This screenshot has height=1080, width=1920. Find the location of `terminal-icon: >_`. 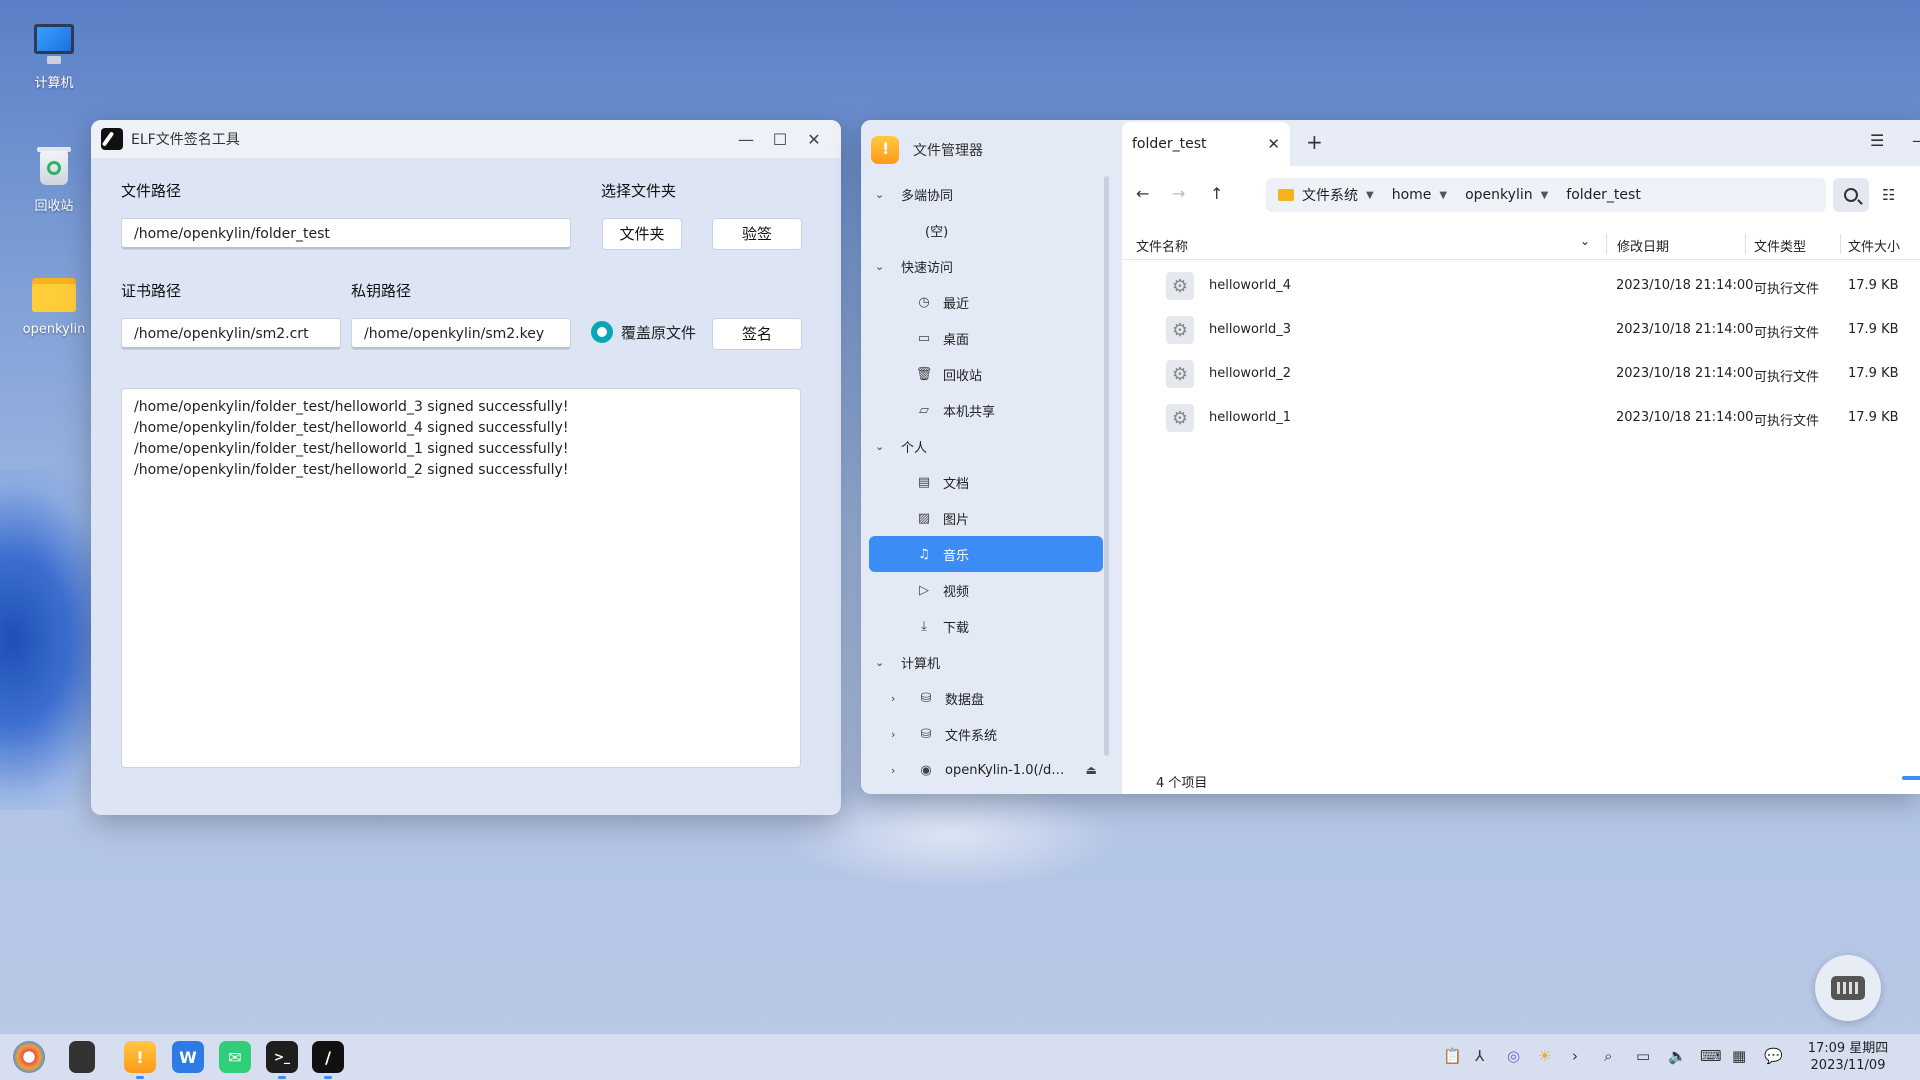

terminal-icon: >_ is located at coordinates (282, 1057).